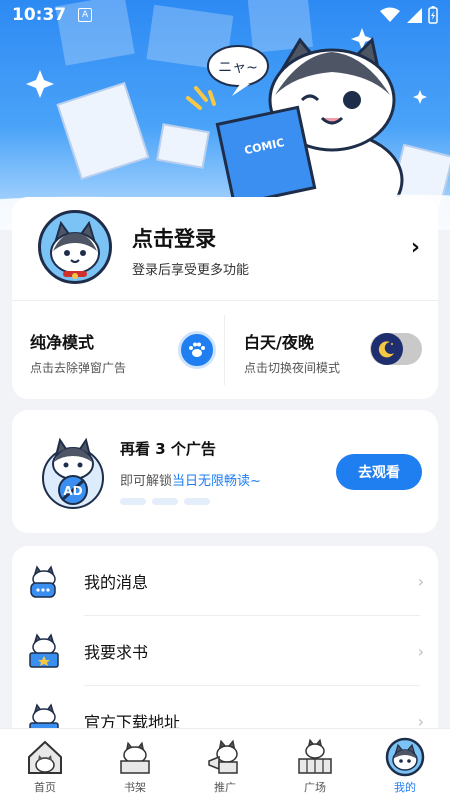  I want to click on notification-a-icon: A, so click(85, 15).